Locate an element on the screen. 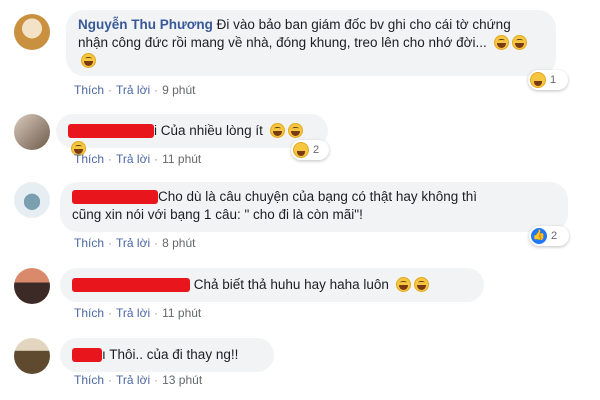 Image resolution: width=600 pixels, height=400 pixels. reaction-count: 1 is located at coordinates (548, 80).